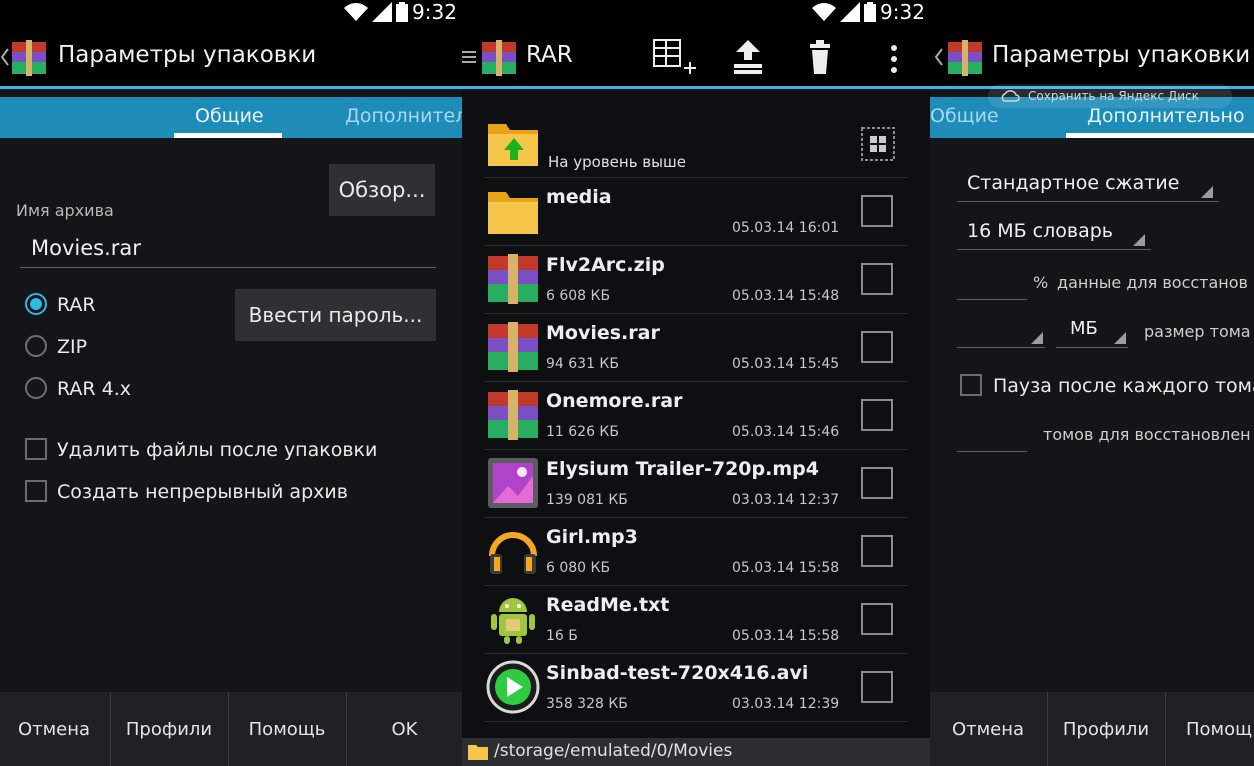 The image size is (1254, 766). I want to click on bottom-button-bar-right: Отмена Профили Помощ, so click(1092, 729).